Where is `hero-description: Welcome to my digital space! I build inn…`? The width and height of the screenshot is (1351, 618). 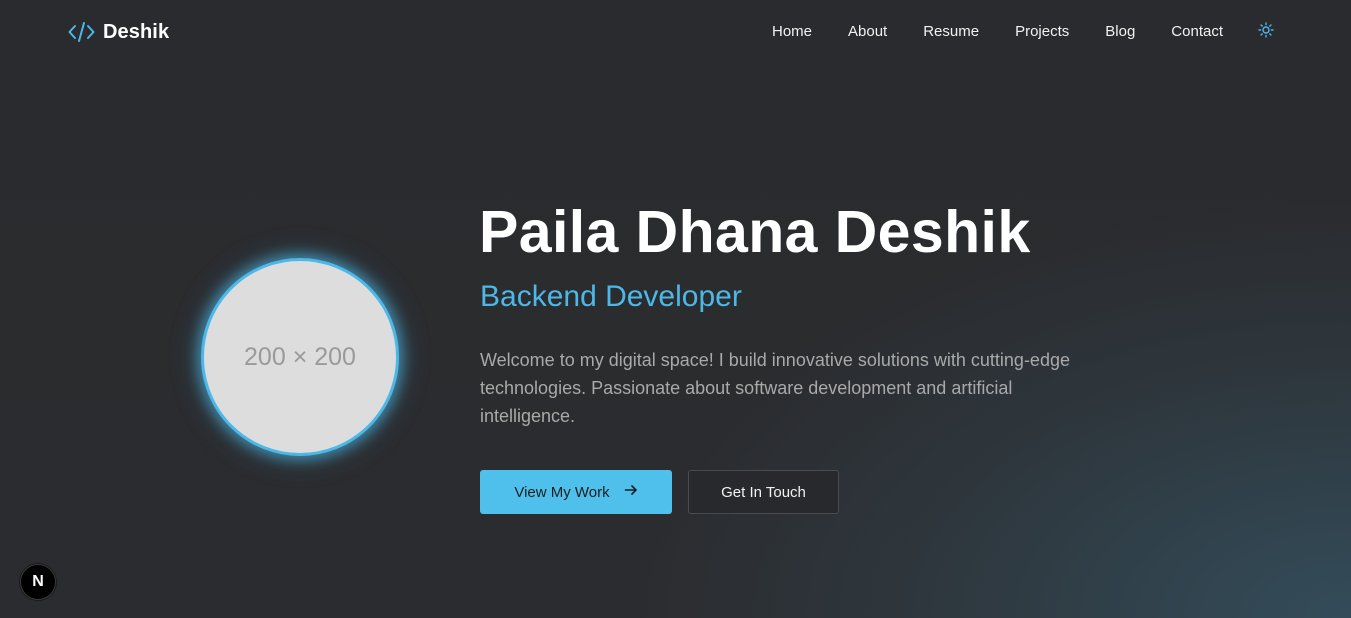
hero-description: Welcome to my digital space! I build inn… is located at coordinates (775, 388).